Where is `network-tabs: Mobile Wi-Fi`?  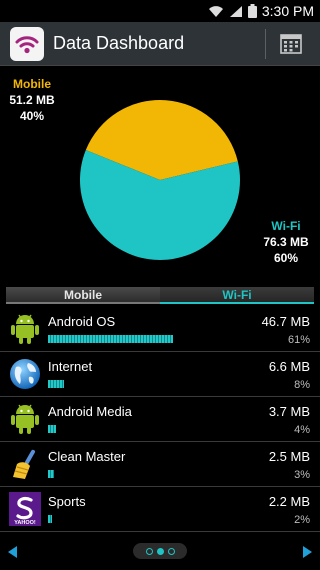 network-tabs: Mobile Wi-Fi is located at coordinates (160, 295).